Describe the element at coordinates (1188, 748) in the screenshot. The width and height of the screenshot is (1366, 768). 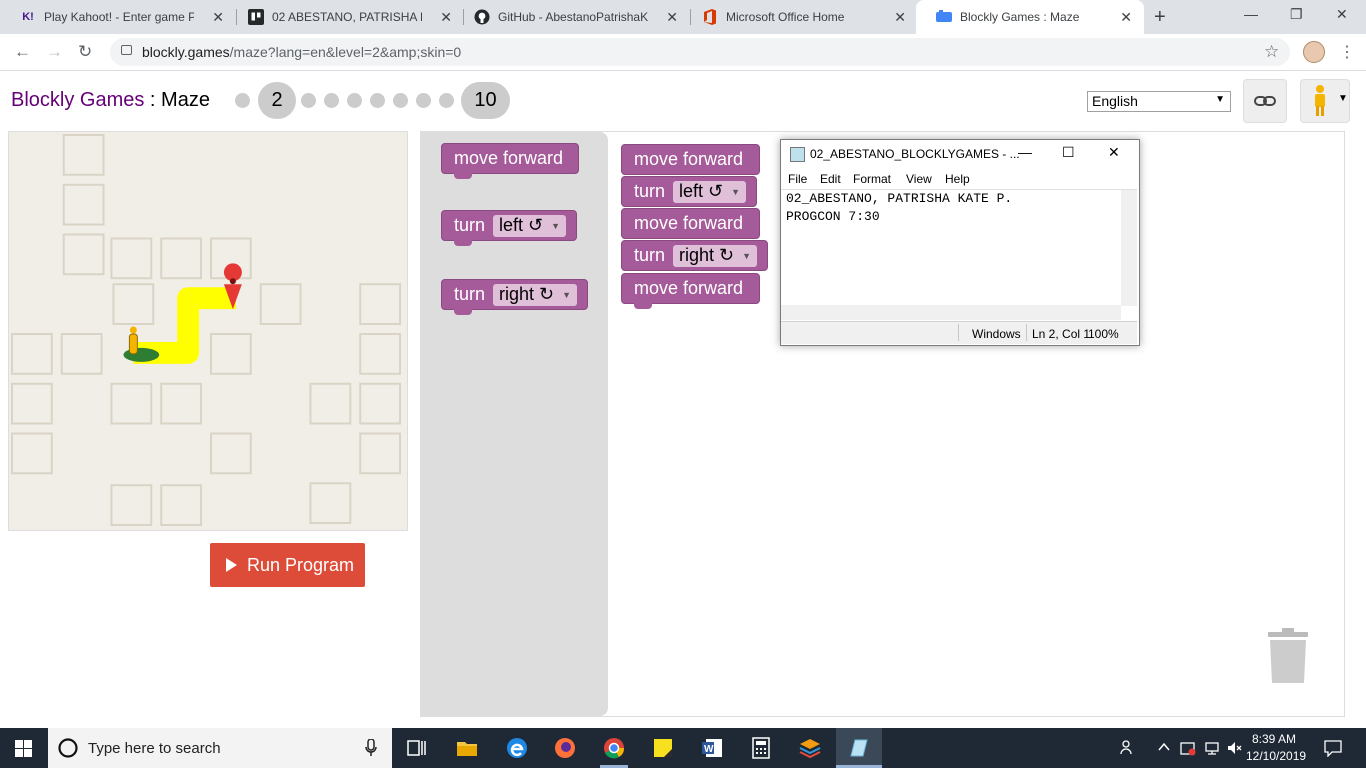
I see `antivirus-icon` at that location.